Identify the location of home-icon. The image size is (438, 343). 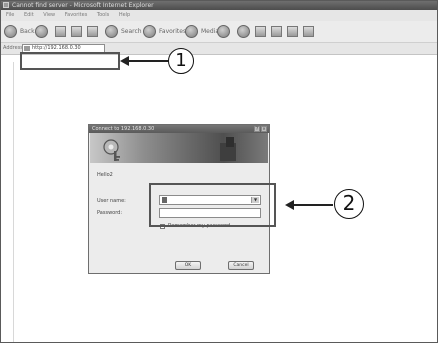
(92, 31).